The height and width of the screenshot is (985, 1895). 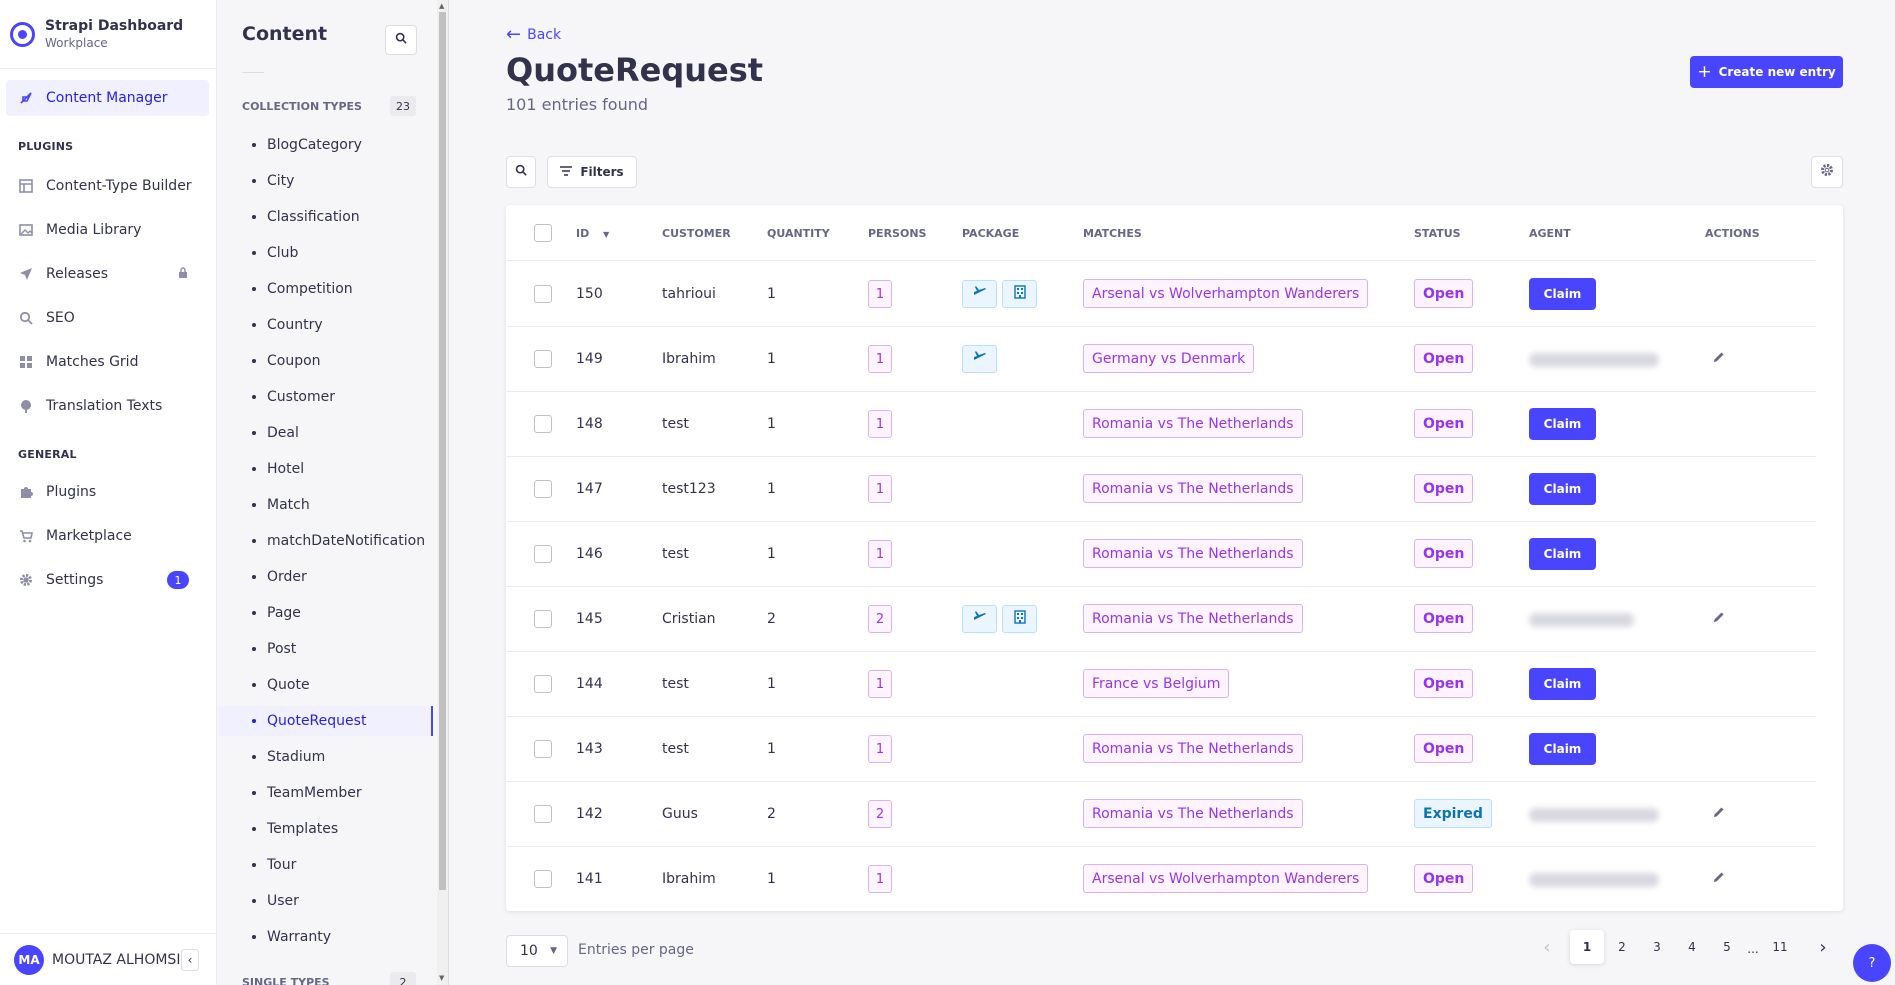 What do you see at coordinates (325, 361) in the screenshot?
I see `collection-item: Coupon` at bounding box center [325, 361].